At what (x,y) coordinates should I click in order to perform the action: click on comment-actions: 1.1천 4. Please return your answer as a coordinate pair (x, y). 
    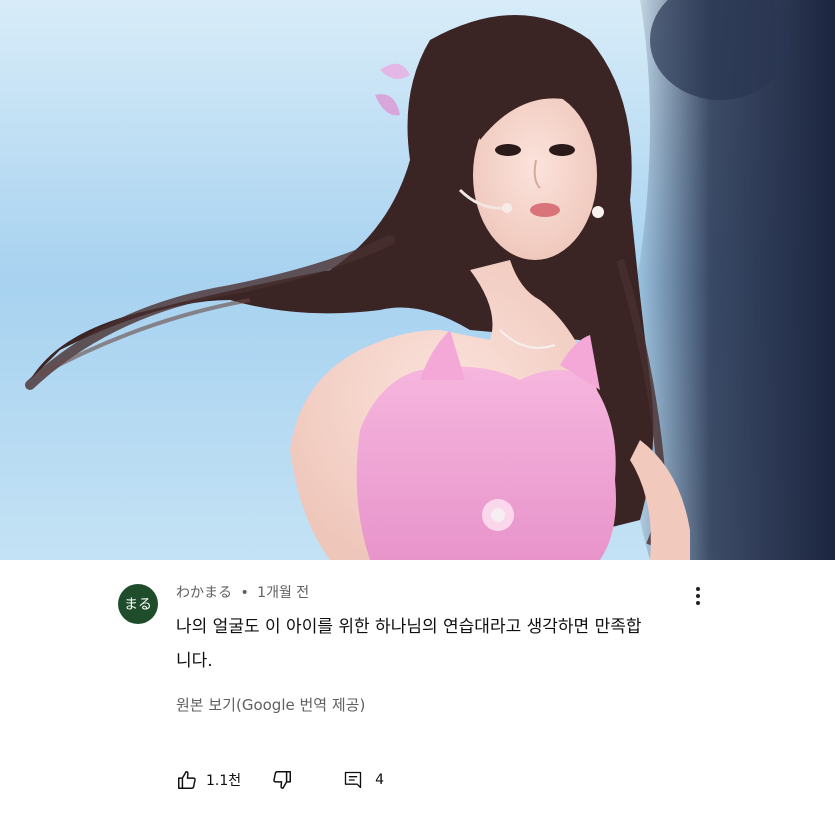
    Looking at the image, I should click on (280, 780).